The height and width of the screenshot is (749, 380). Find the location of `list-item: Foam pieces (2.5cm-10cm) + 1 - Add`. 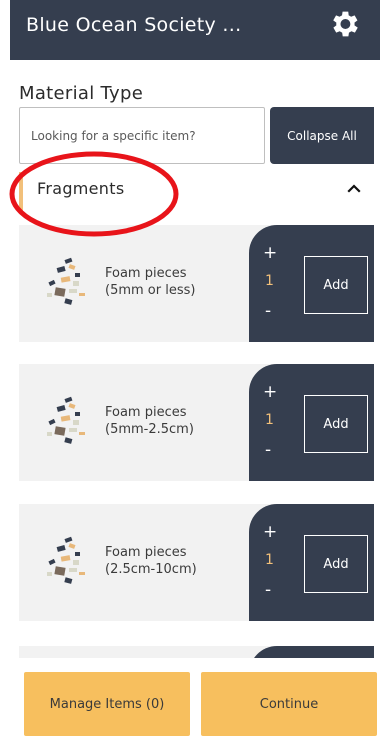

list-item: Foam pieces (2.5cm-10cm) + 1 - Add is located at coordinates (196, 562).